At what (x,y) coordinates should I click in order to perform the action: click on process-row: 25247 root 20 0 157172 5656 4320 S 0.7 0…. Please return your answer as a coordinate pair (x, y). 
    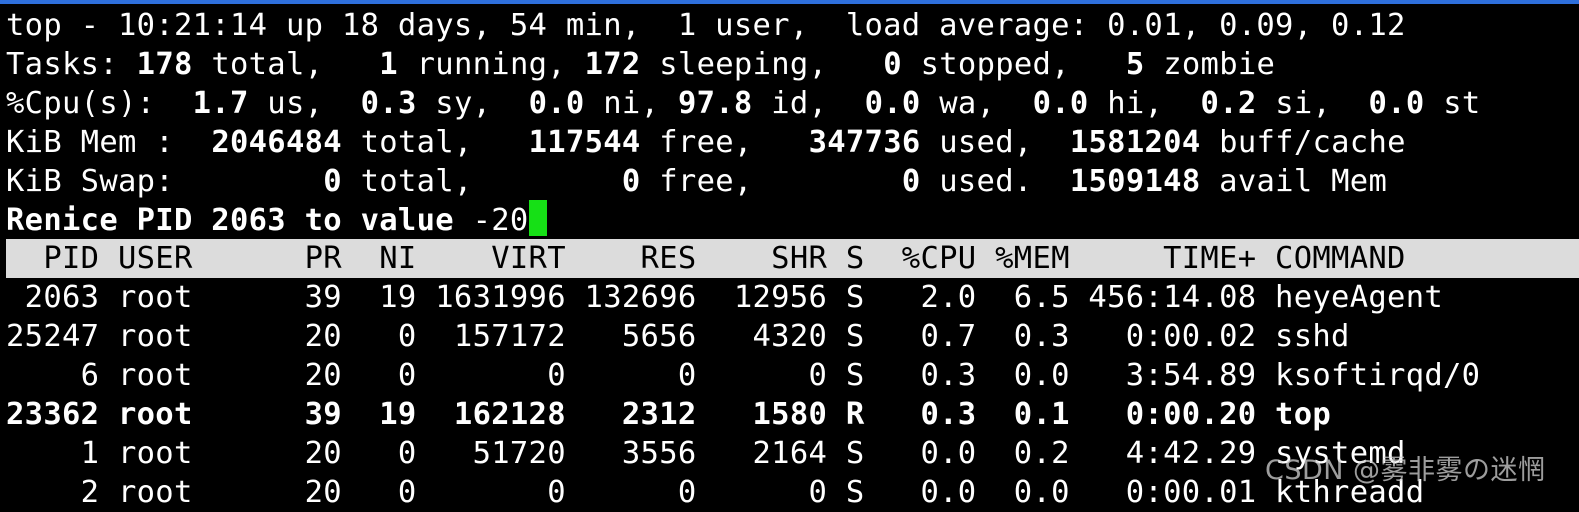
    Looking at the image, I should click on (678, 336).